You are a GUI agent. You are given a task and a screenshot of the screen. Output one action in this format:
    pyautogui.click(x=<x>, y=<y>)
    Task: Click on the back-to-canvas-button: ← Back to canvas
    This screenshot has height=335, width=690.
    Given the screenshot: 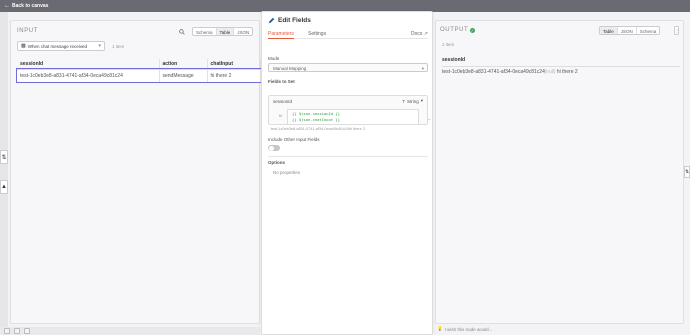 What is the action you would take?
    pyautogui.click(x=26, y=6)
    